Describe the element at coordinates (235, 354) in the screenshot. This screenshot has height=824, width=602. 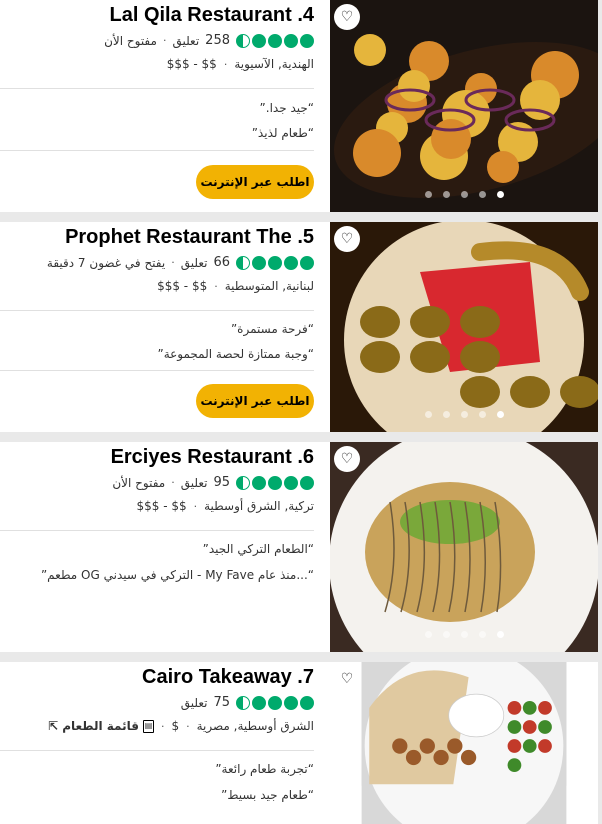
I see `review-quote: “وجبة ممتازة لحصة المجموعة”` at that location.